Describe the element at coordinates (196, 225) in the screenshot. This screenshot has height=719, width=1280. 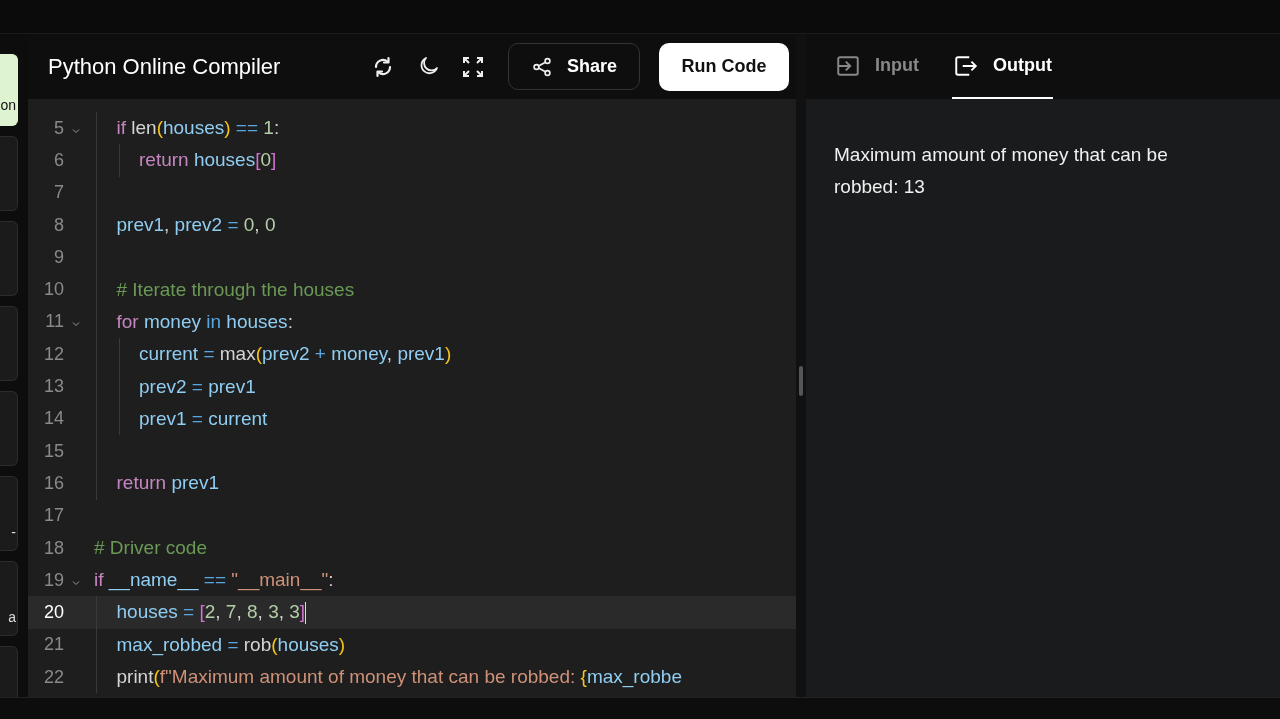
I see `code-text: prev1, prev2 = 0, 0` at that location.